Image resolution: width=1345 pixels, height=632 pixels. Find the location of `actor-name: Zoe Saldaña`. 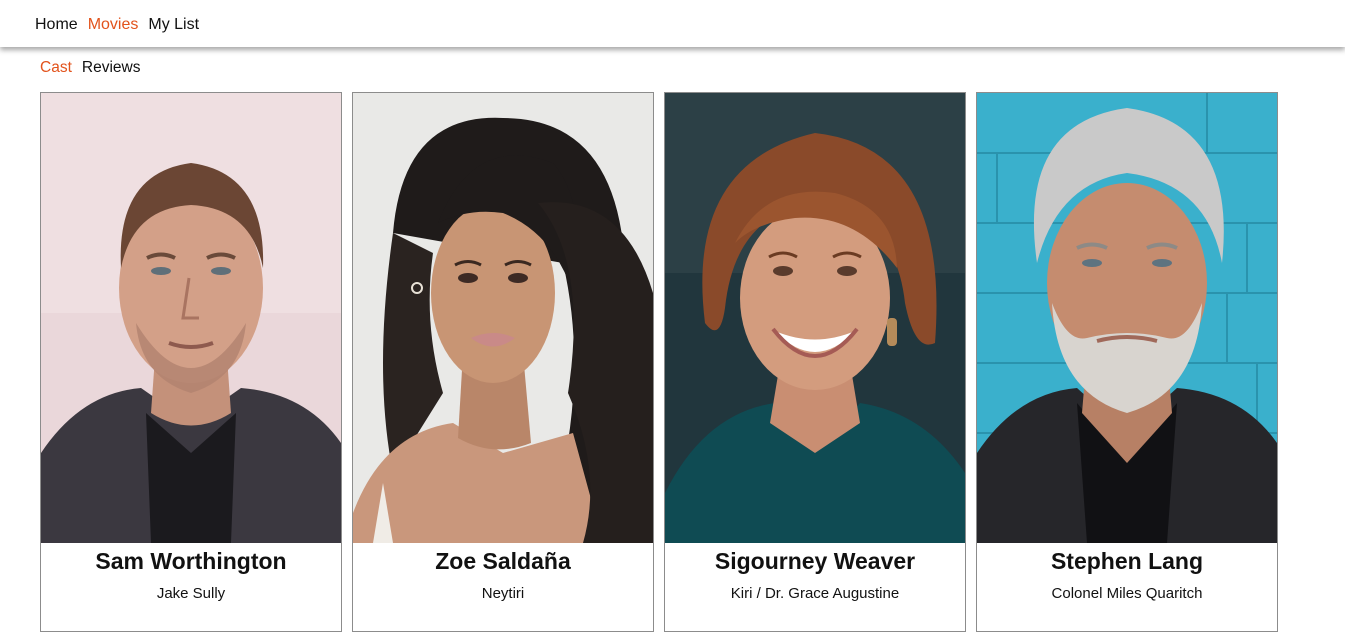

actor-name: Zoe Saldaña is located at coordinates (503, 561).